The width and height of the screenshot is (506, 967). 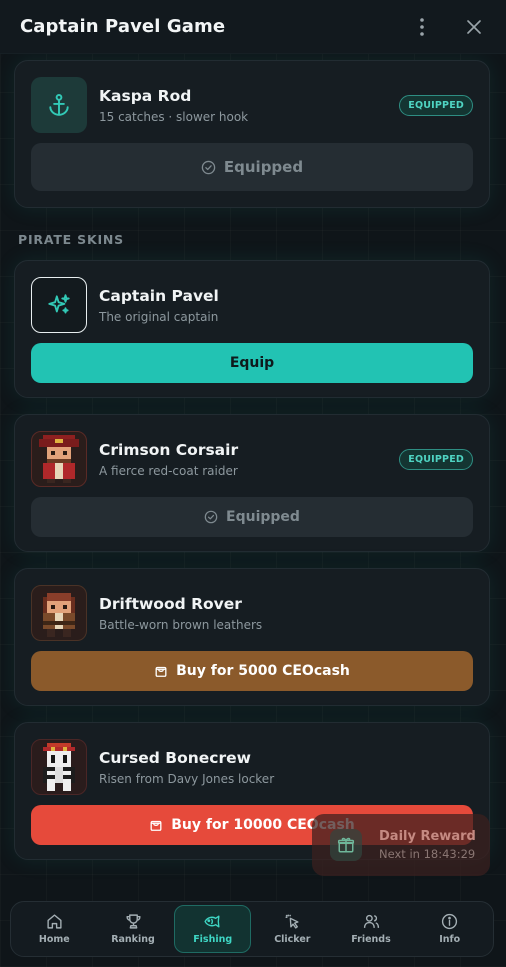 I want to click on nav-item-fishing: Fishing, so click(x=213, y=929).